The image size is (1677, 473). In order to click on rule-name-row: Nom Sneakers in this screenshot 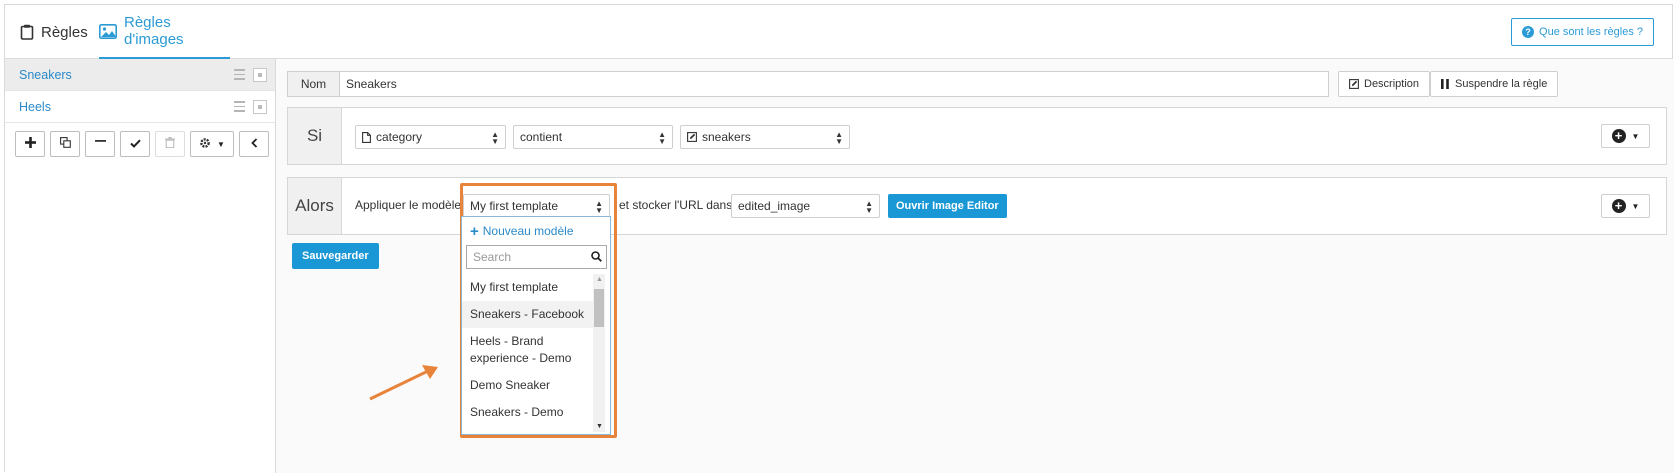, I will do `click(808, 84)`.